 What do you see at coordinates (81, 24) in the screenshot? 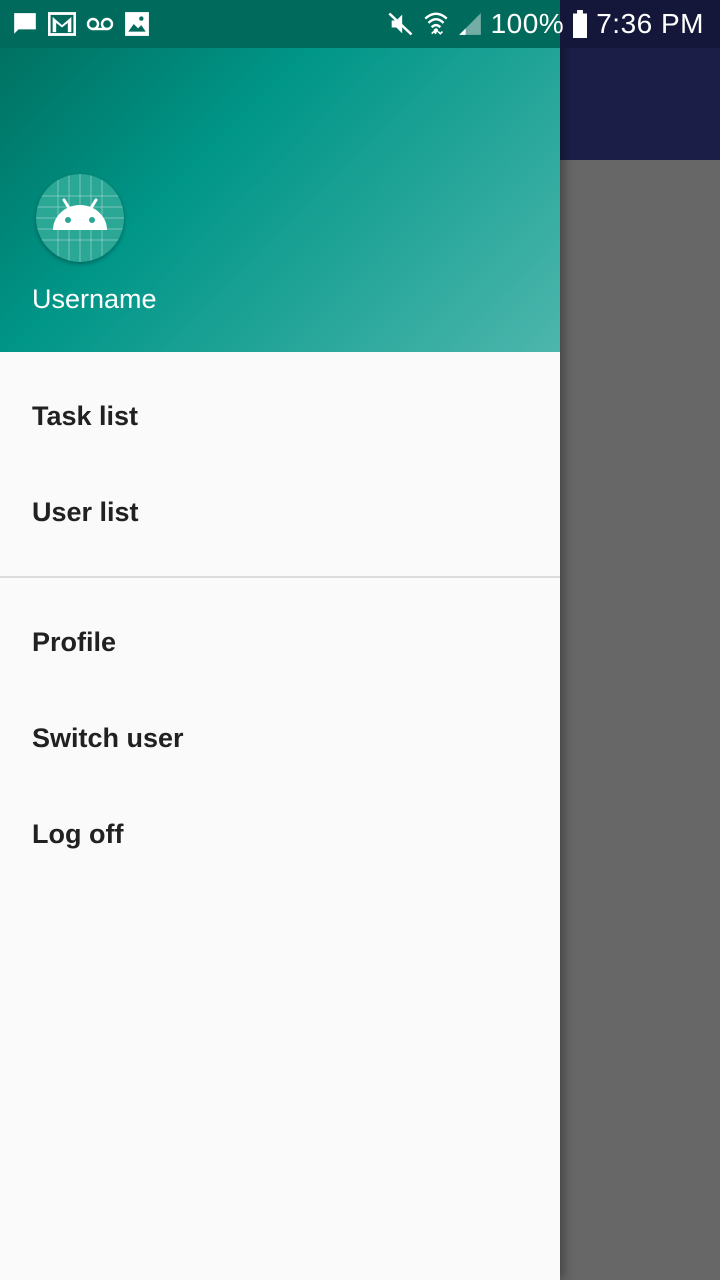
I see `notification-icons` at bounding box center [81, 24].